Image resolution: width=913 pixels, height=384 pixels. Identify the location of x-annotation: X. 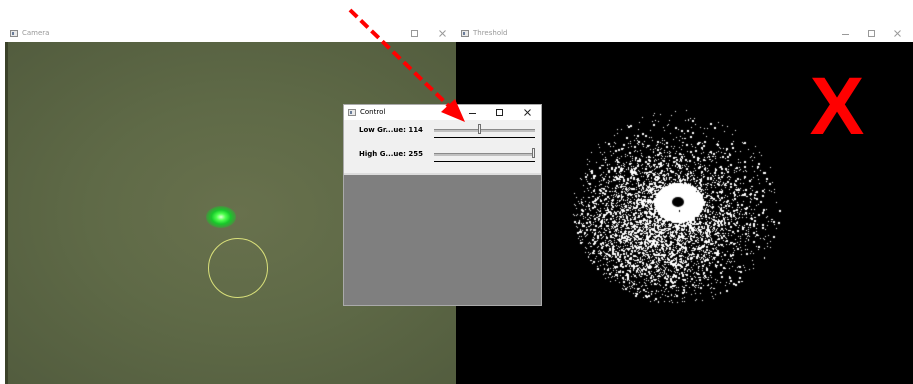
(837, 107).